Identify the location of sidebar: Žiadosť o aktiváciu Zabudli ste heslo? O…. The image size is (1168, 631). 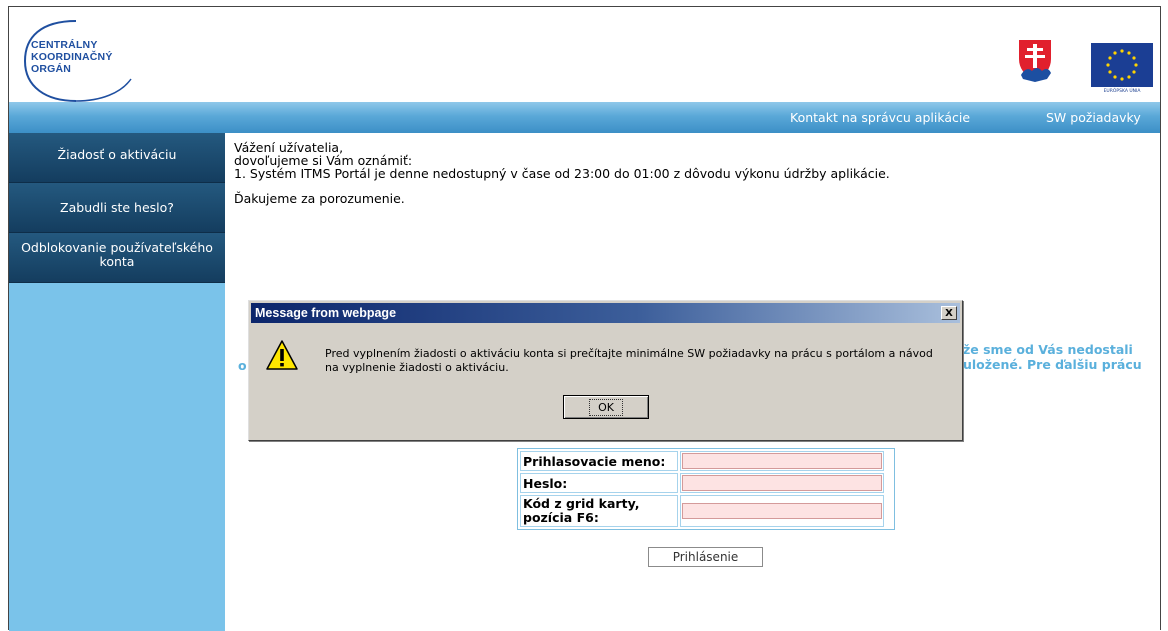
(117, 382).